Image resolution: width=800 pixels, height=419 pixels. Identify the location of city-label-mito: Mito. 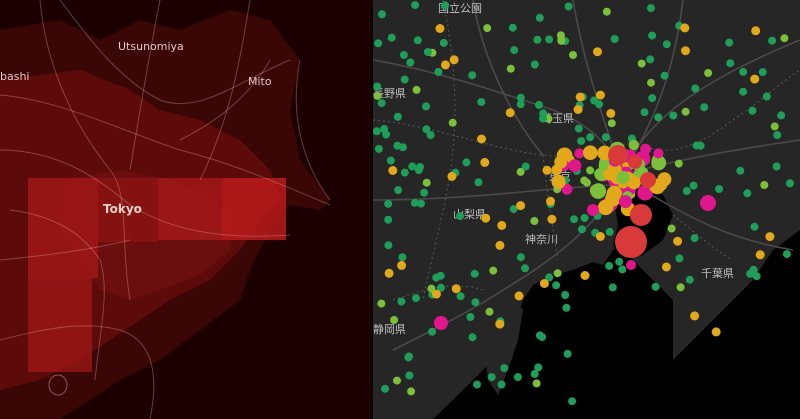
(260, 81).